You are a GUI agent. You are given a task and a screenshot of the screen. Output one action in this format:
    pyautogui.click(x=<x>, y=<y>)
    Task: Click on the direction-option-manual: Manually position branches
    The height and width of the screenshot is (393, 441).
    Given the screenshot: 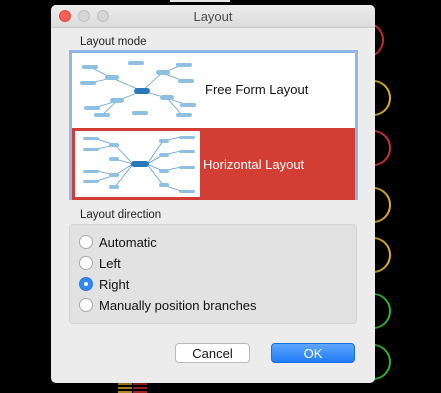 What is the action you would take?
    pyautogui.click(x=168, y=305)
    